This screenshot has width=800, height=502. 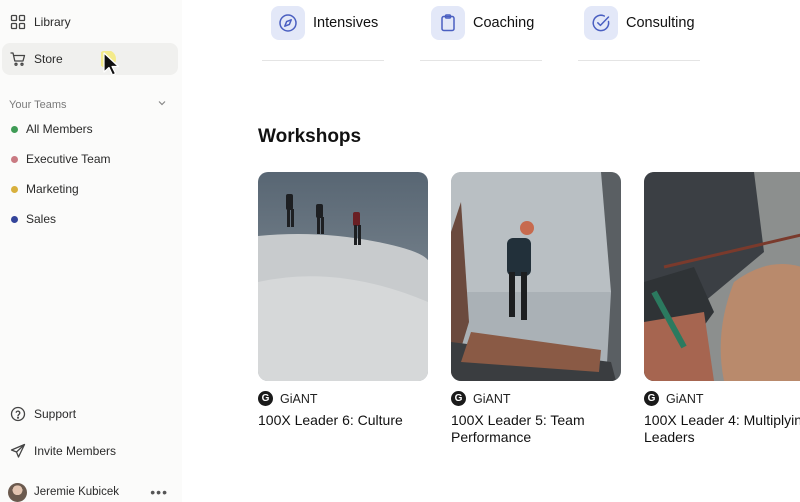 I want to click on workshop-card: G GiANT 100X Leader 5: Team Performance, so click(x=536, y=309).